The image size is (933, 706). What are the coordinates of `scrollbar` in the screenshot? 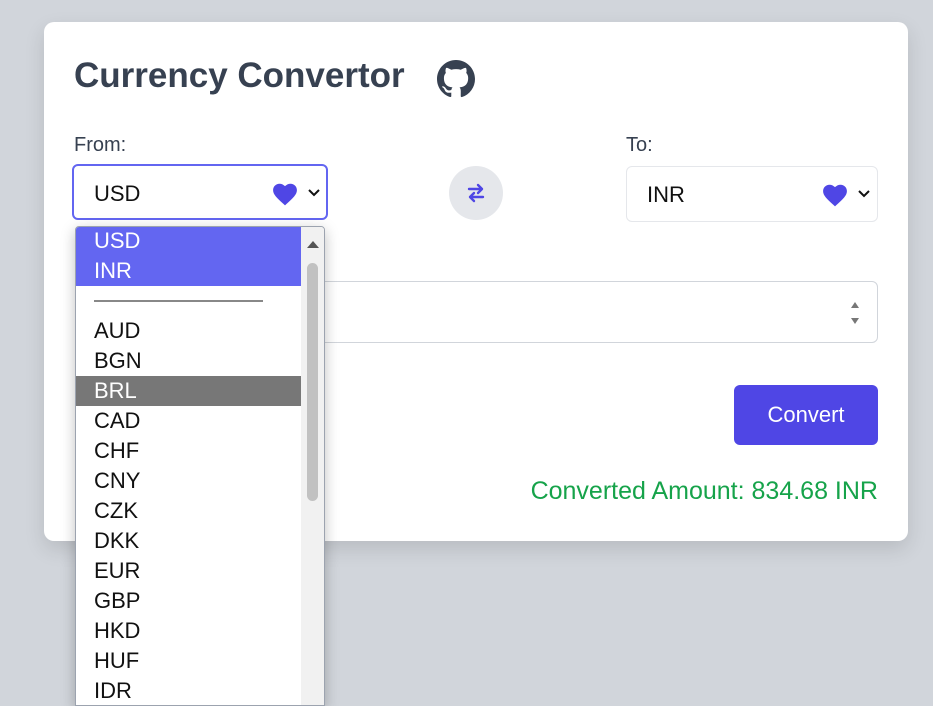 It's located at (312, 466).